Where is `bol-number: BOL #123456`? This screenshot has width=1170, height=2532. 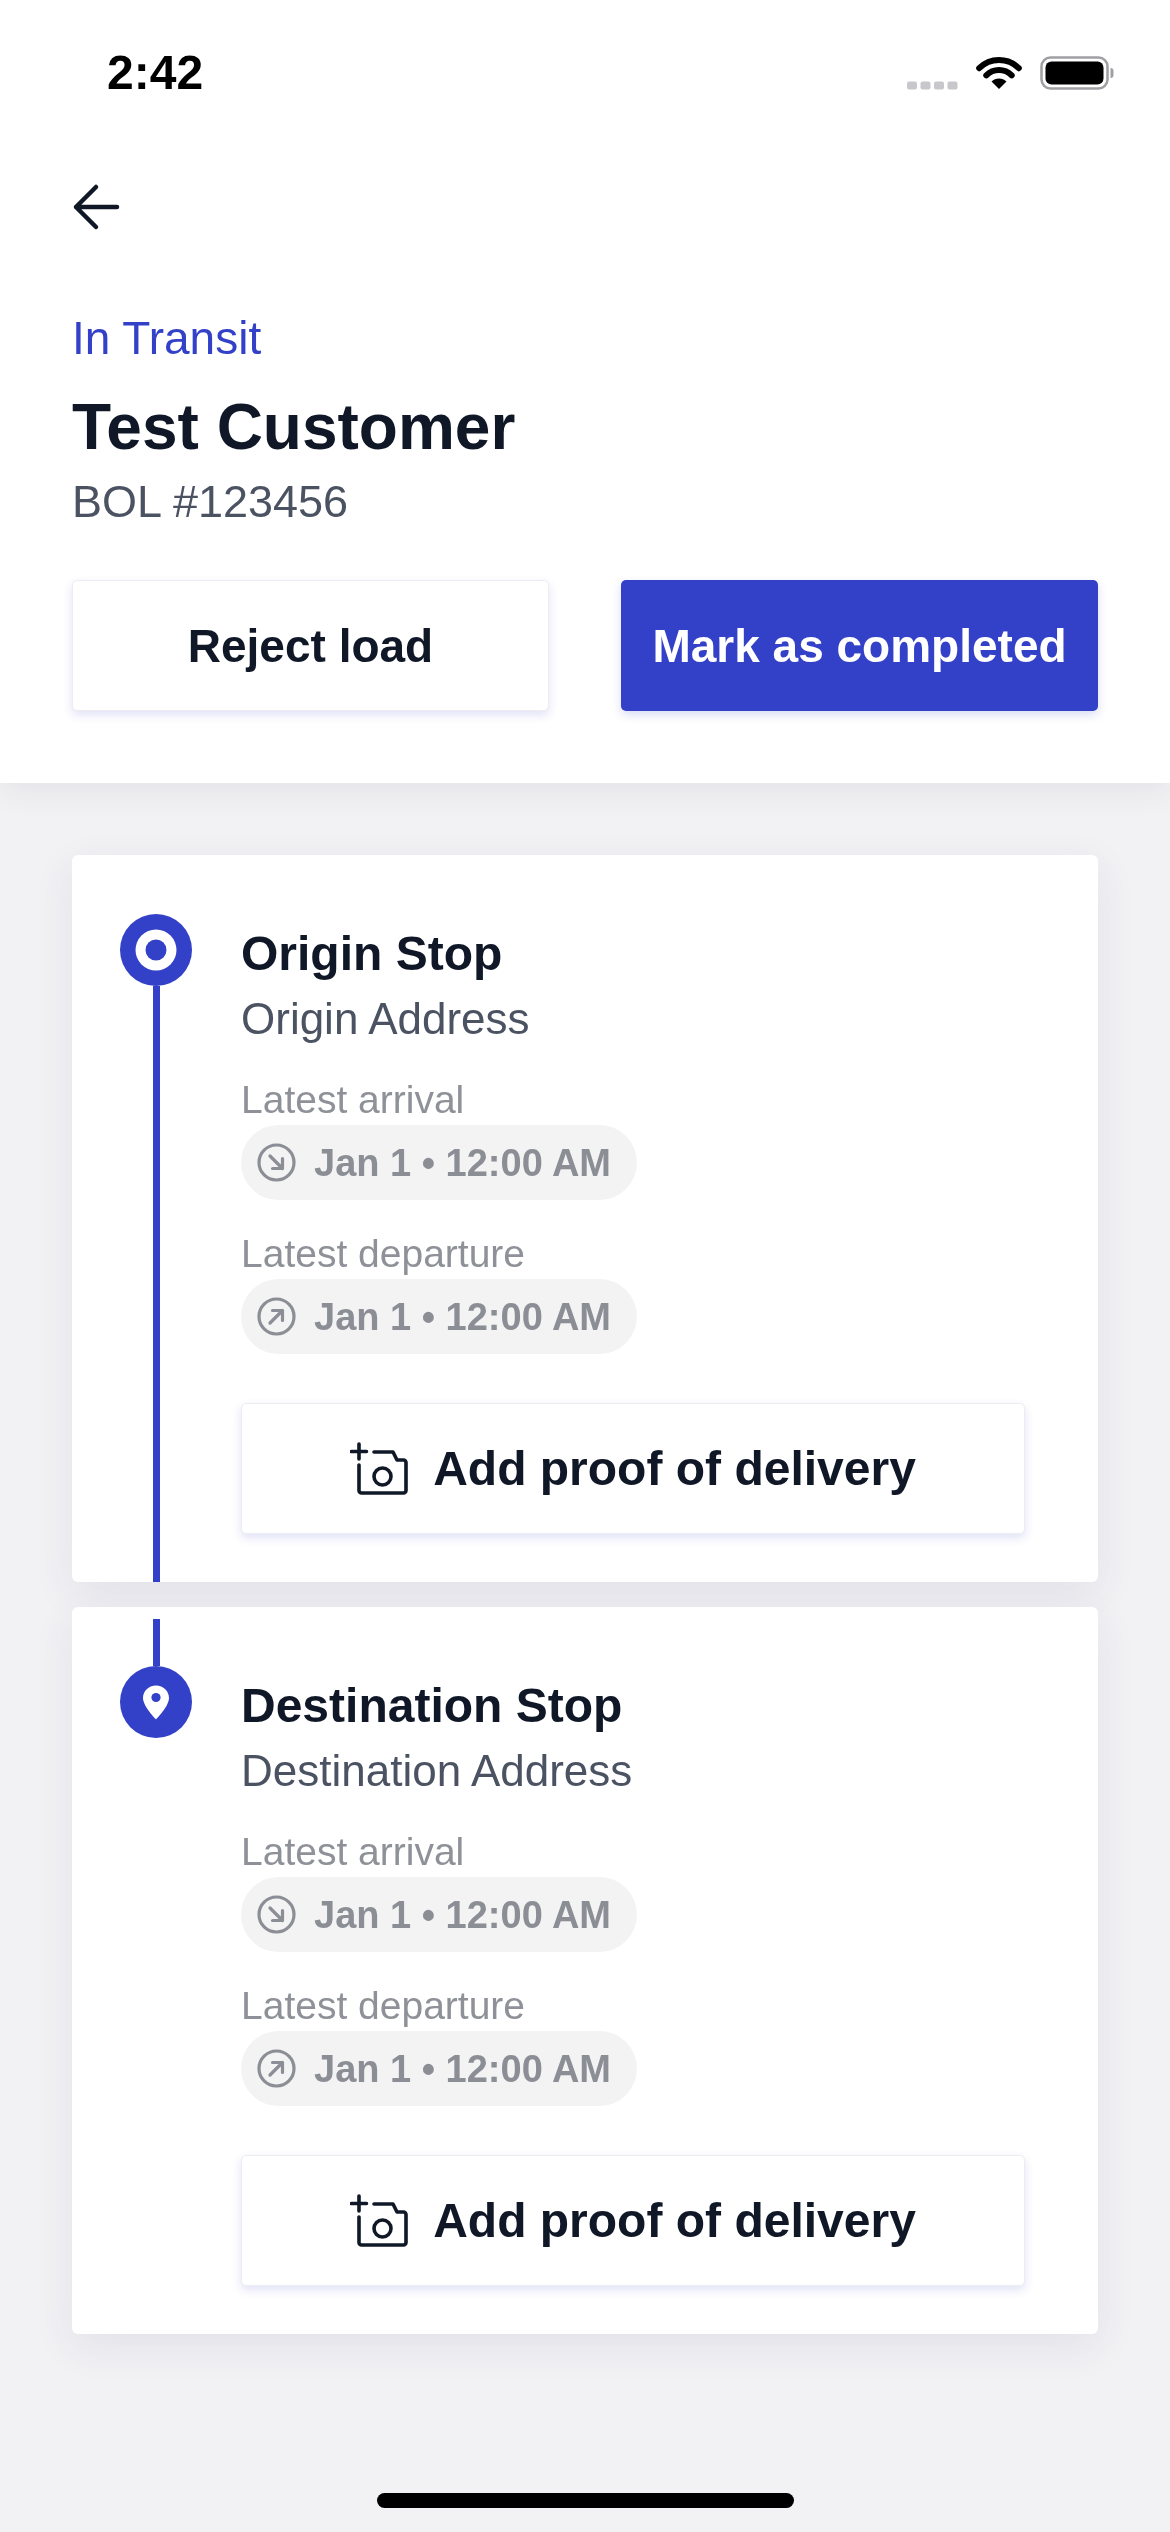
bol-number: BOL #123456 is located at coordinates (210, 502).